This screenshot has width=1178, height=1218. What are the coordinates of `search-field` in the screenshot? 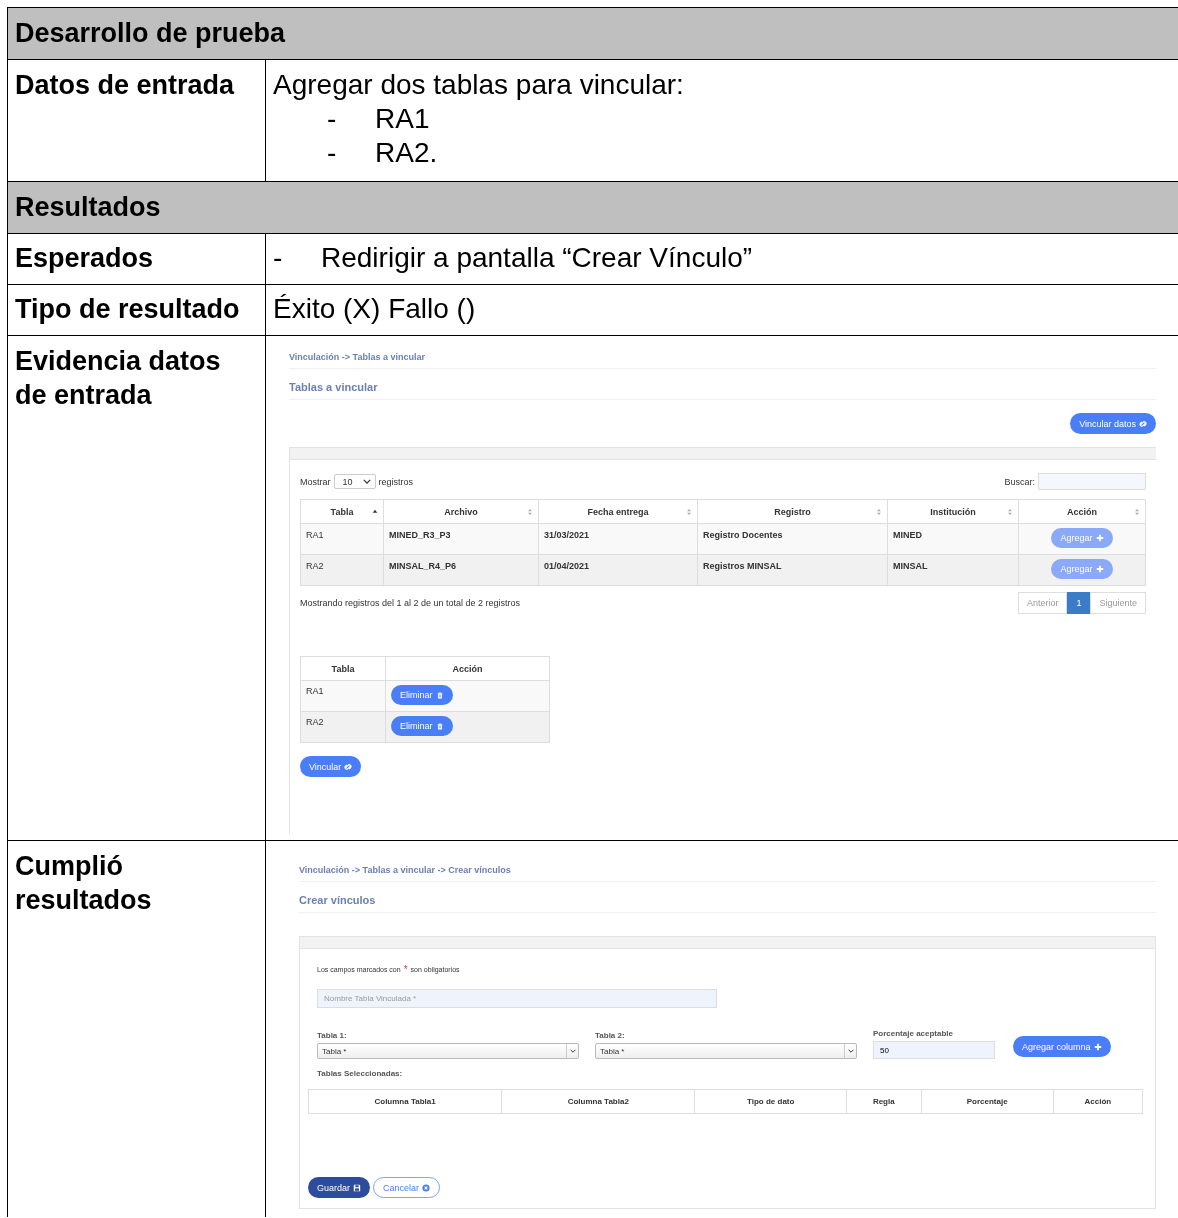 It's located at (1092, 481).